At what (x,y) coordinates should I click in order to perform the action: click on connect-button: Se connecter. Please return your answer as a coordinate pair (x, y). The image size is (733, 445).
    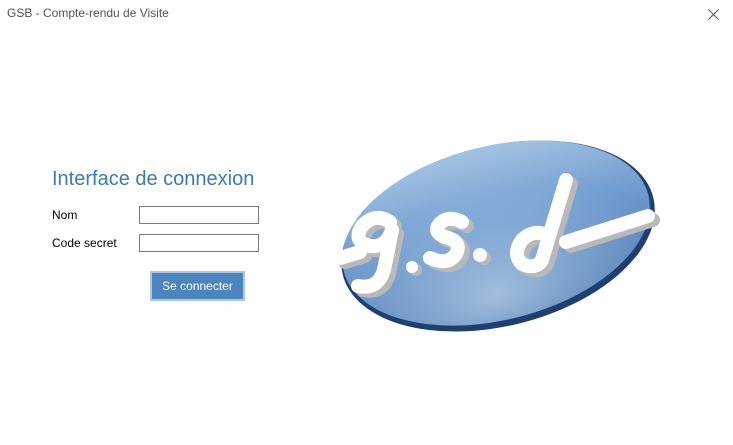
    Looking at the image, I should click on (197, 286).